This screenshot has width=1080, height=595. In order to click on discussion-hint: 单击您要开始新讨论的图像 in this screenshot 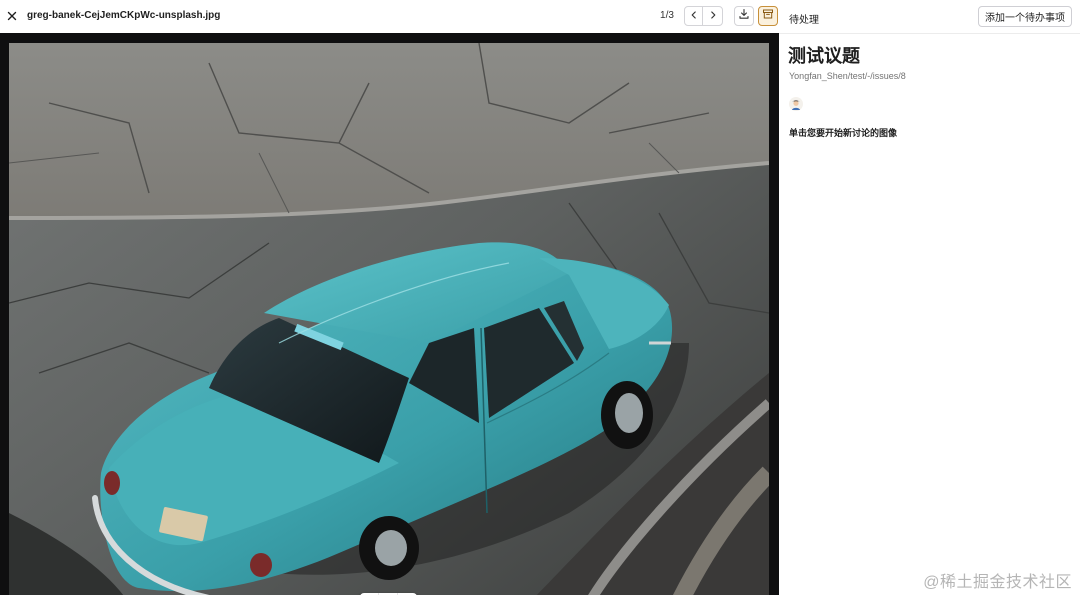, I will do `click(843, 133)`.